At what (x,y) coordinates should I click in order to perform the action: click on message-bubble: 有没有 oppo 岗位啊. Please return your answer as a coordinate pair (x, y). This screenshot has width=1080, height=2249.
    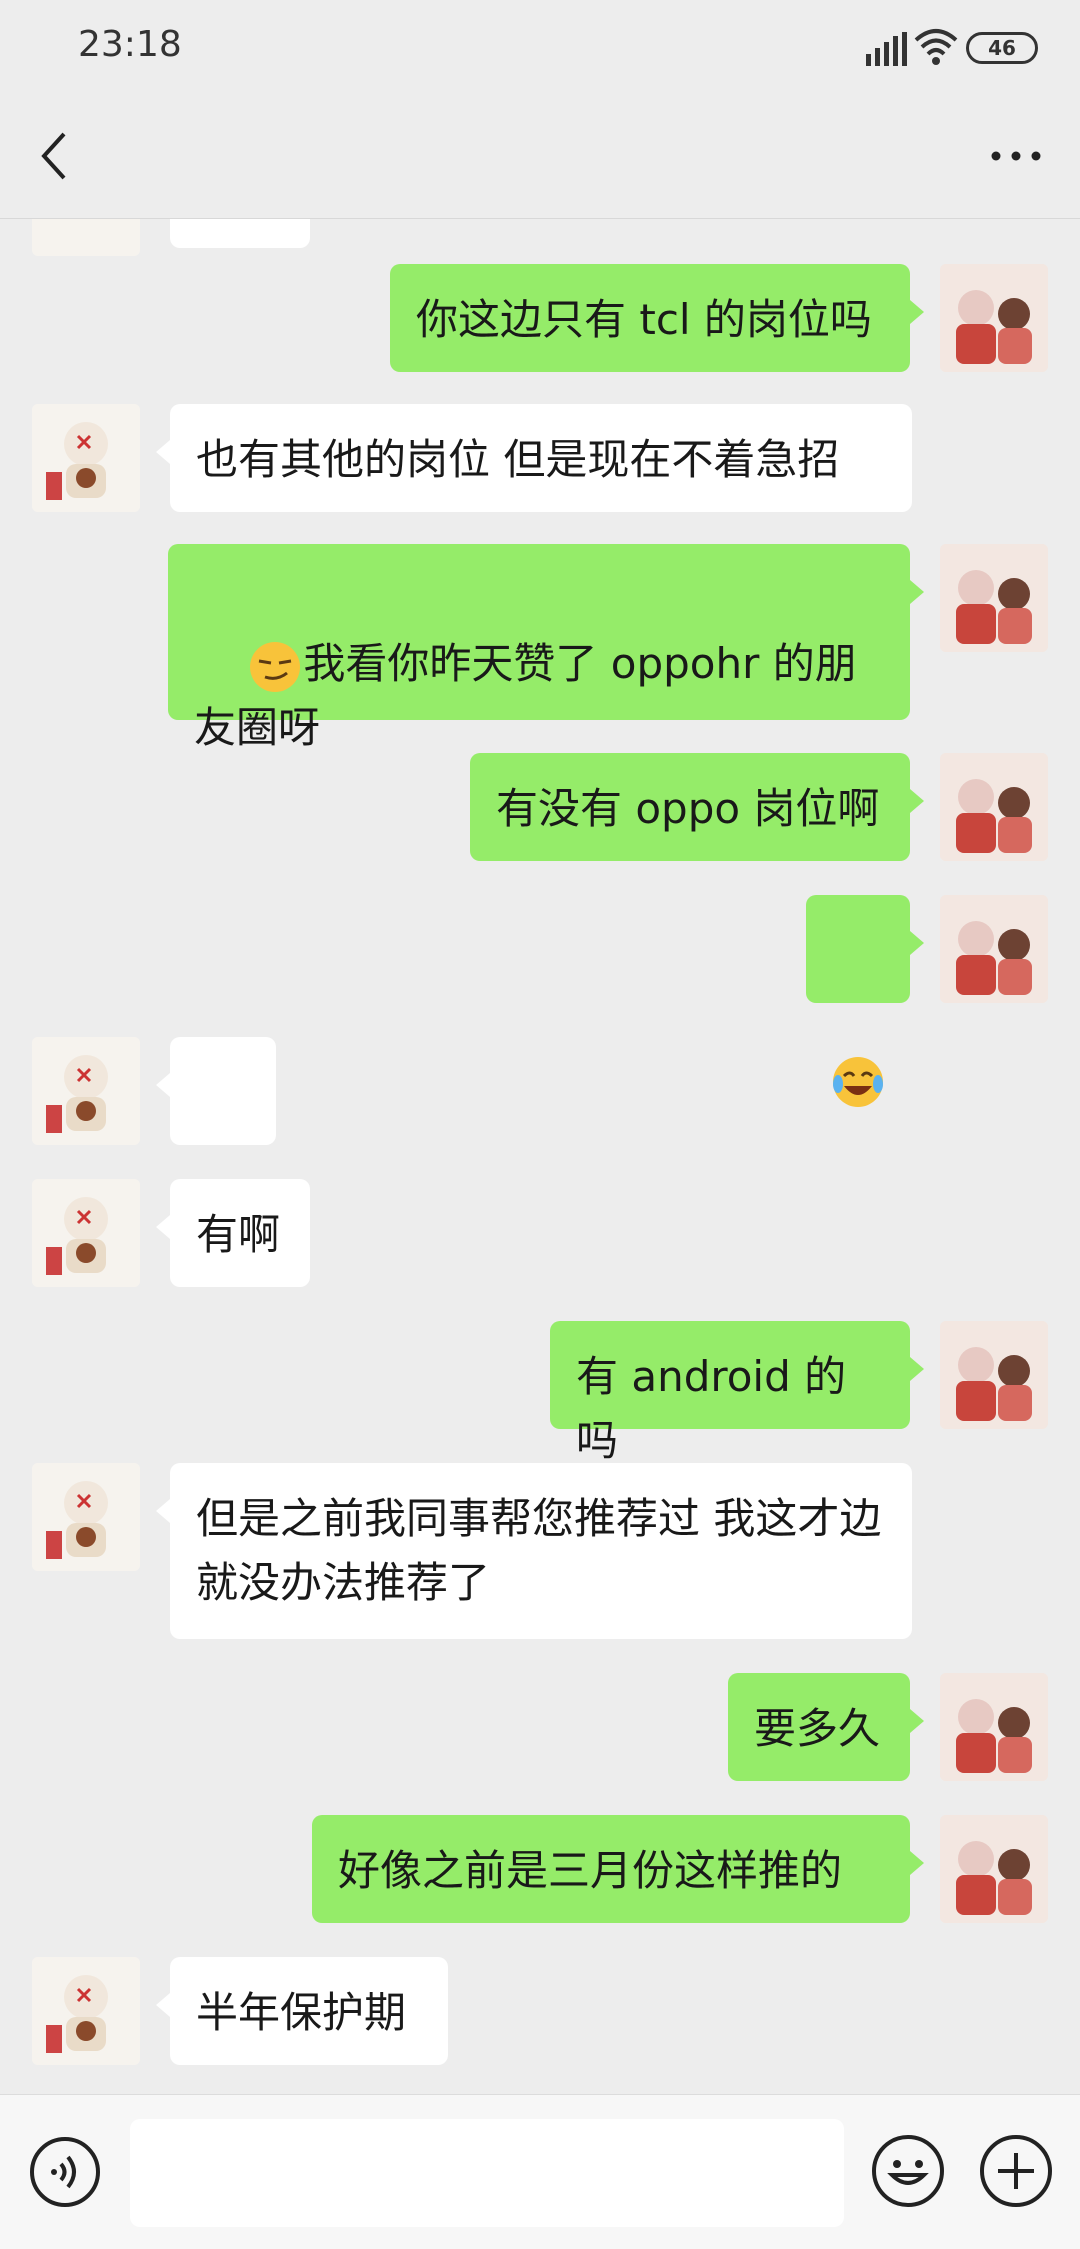
    Looking at the image, I should click on (697, 807).